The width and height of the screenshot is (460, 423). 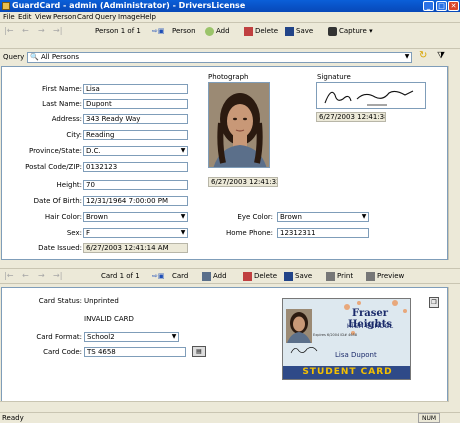 I want to click on date-issued-label: Date Issued:, so click(x=60, y=248).